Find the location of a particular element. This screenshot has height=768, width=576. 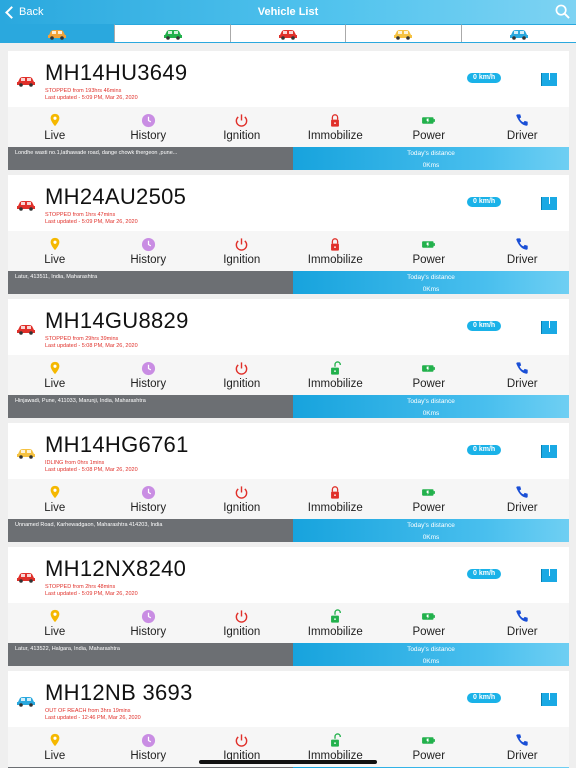

today-distance: Today's distance 0Kms is located at coordinates (431, 530).